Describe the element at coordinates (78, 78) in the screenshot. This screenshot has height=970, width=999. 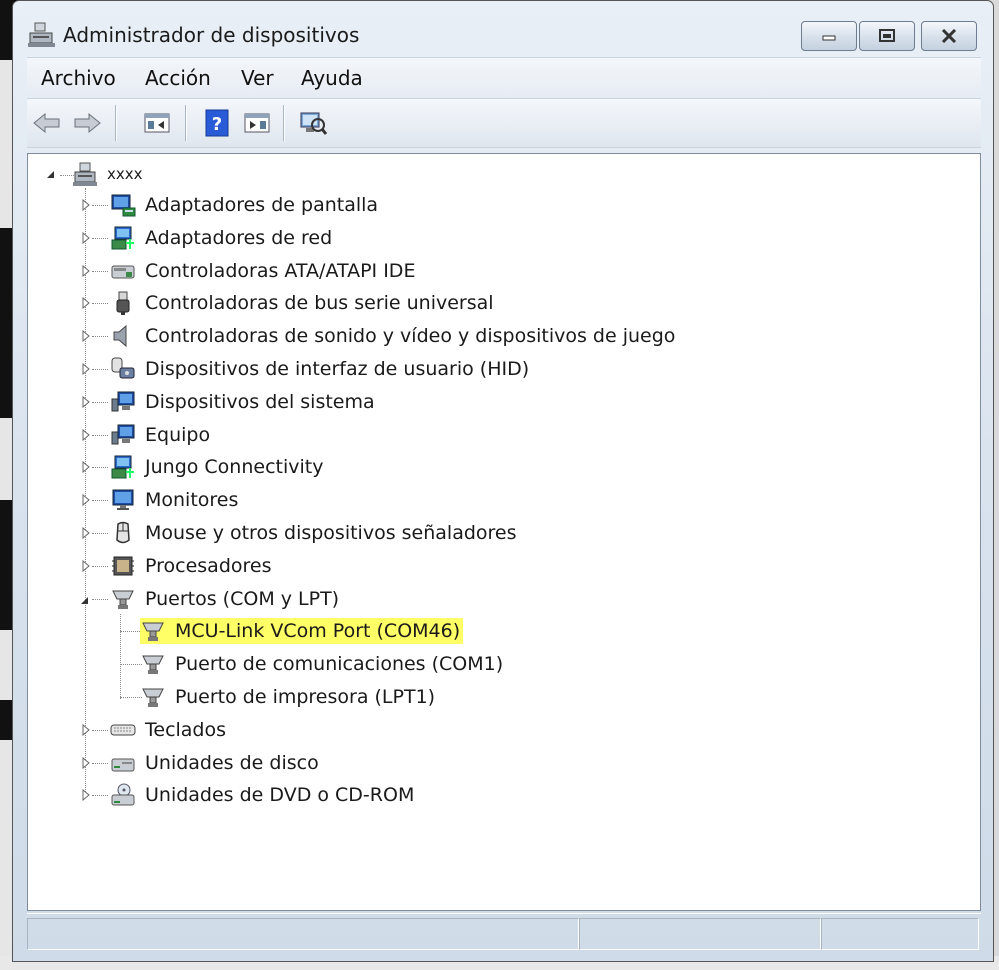
I see `menu-archivo: Archivo` at that location.